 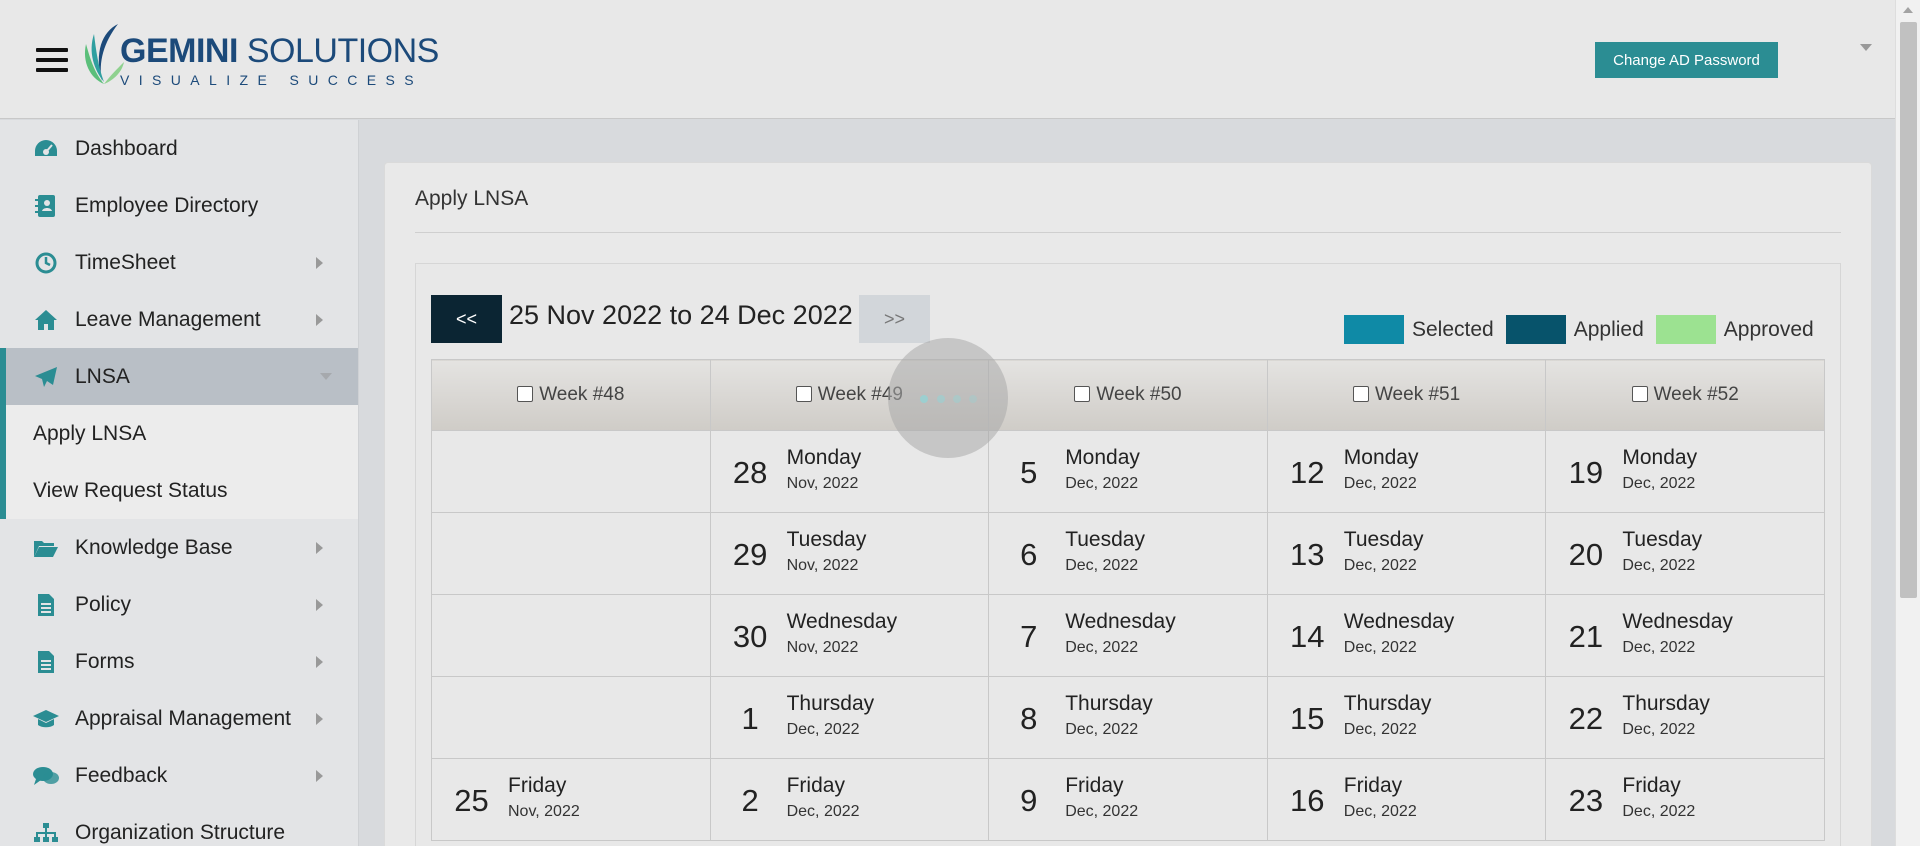 I want to click on legend-swatch-selected, so click(x=1374, y=329).